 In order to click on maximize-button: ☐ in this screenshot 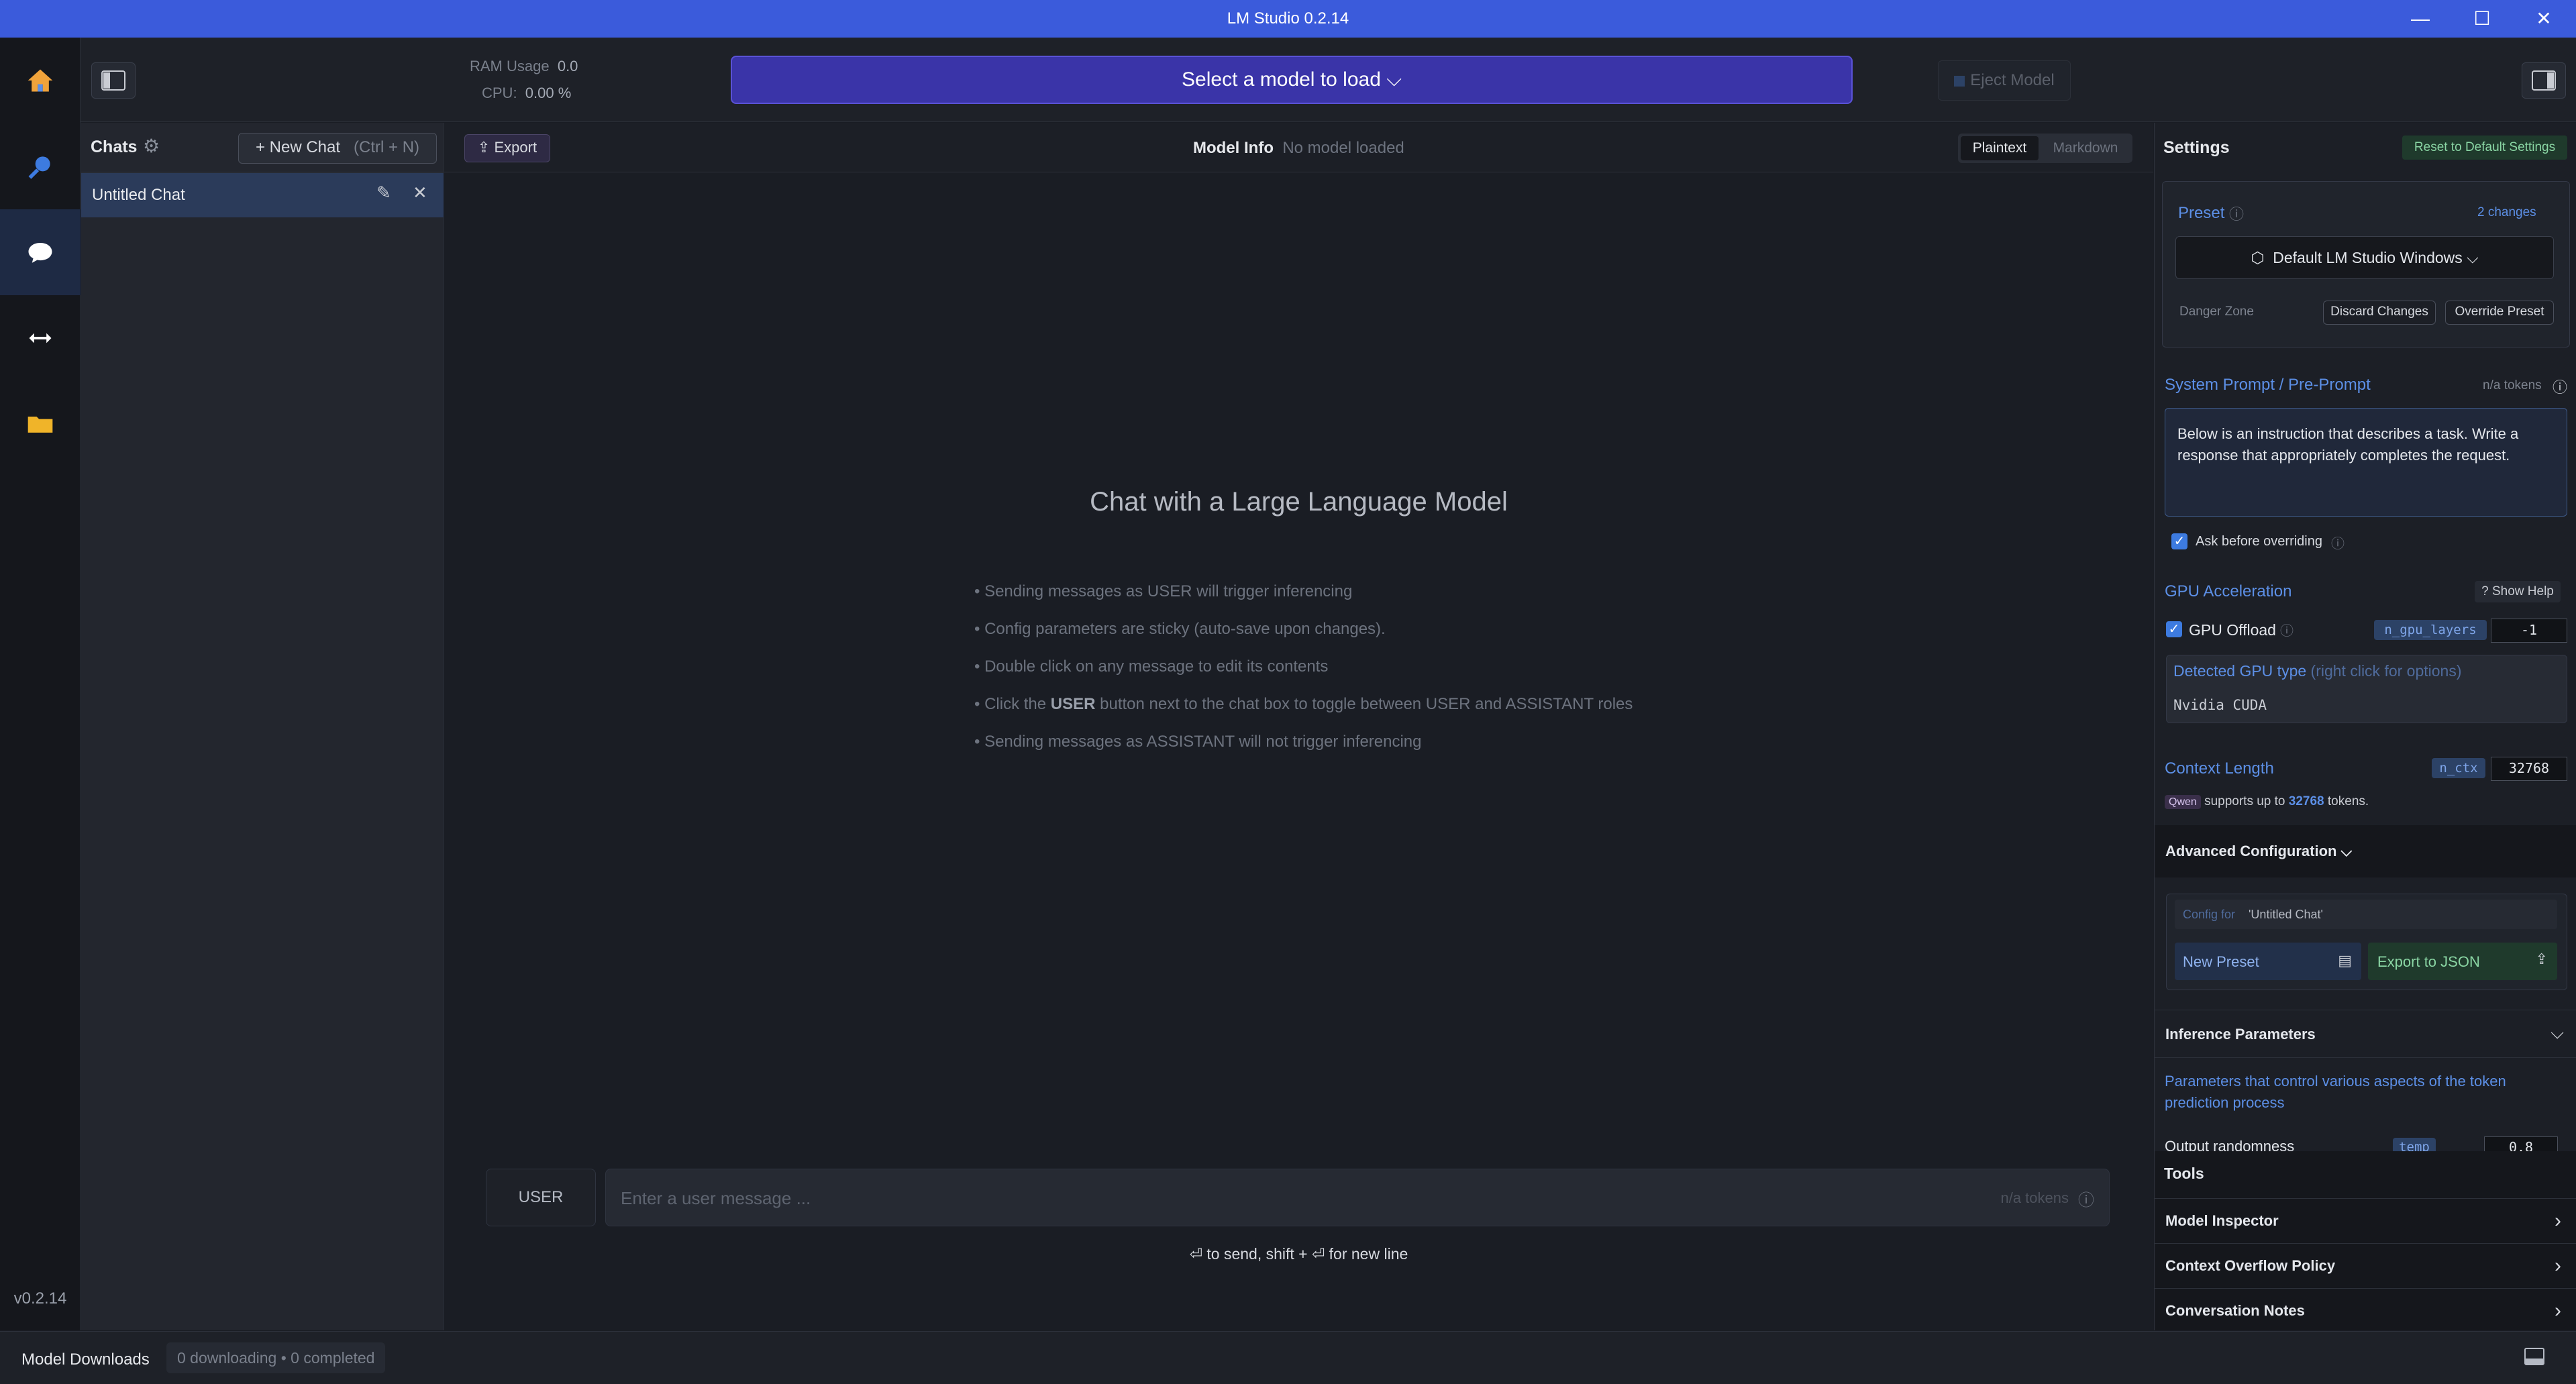, I will do `click(2482, 19)`.